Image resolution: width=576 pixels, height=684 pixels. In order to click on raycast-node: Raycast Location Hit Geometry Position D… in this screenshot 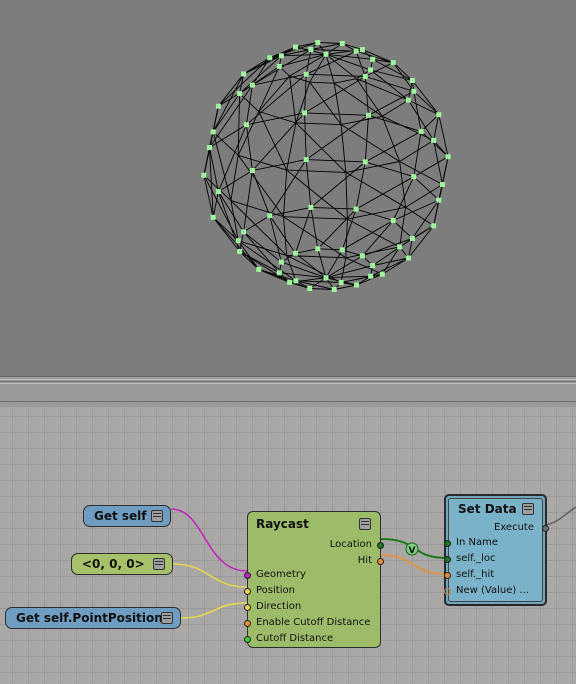, I will do `click(314, 579)`.